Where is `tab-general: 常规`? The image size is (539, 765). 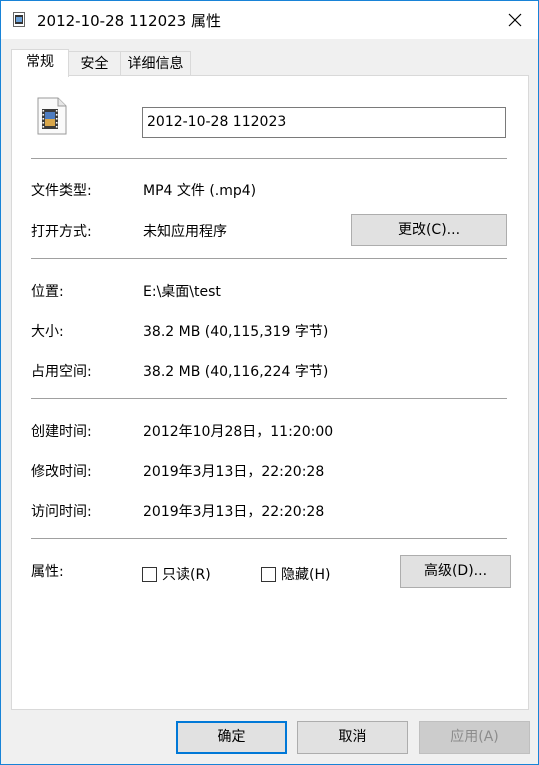 tab-general: 常规 is located at coordinates (40, 63).